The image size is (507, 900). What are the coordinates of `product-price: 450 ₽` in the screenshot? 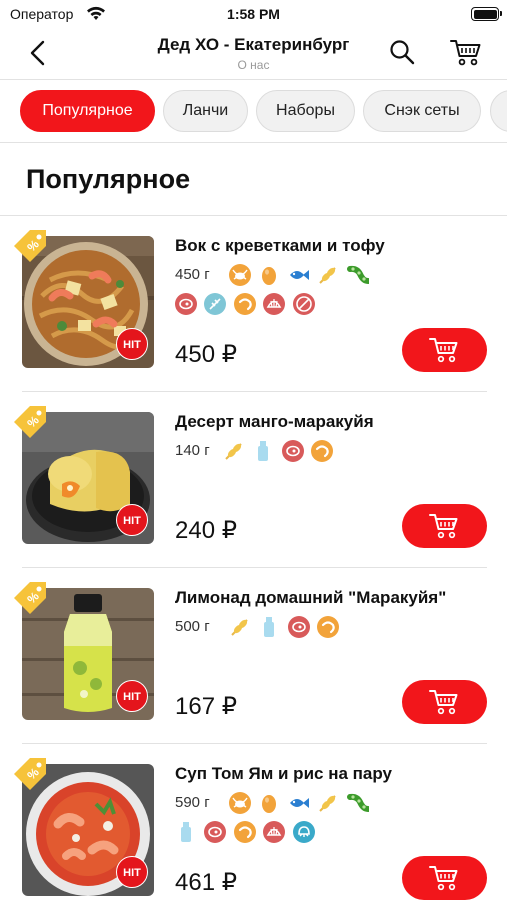 It's located at (206, 354).